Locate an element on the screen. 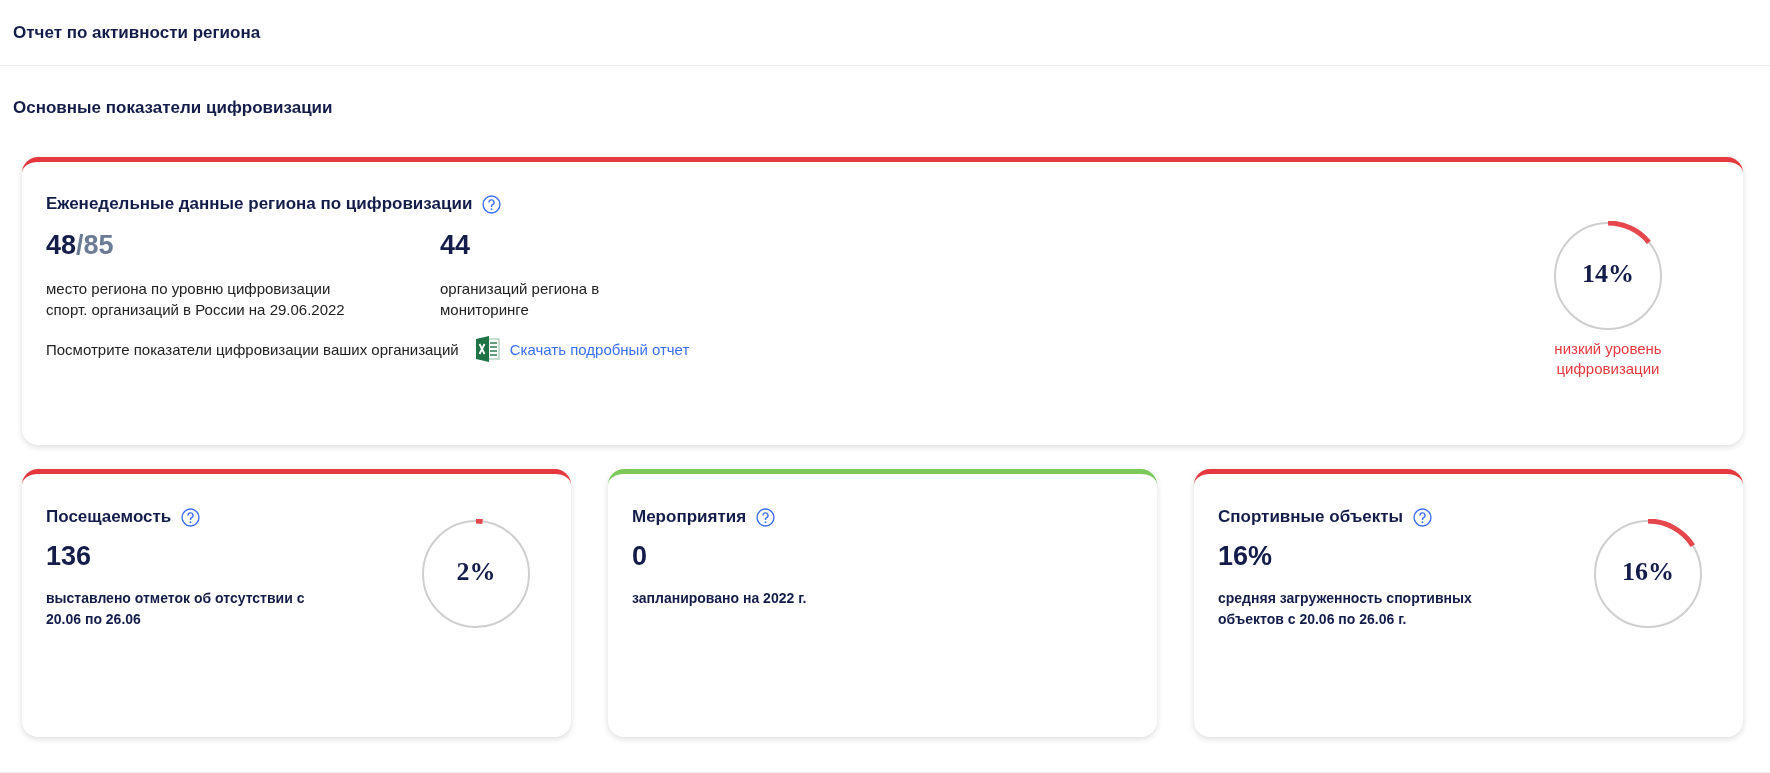 The width and height of the screenshot is (1770, 773). page-title: Отчет по активности региона is located at coordinates (137, 32).